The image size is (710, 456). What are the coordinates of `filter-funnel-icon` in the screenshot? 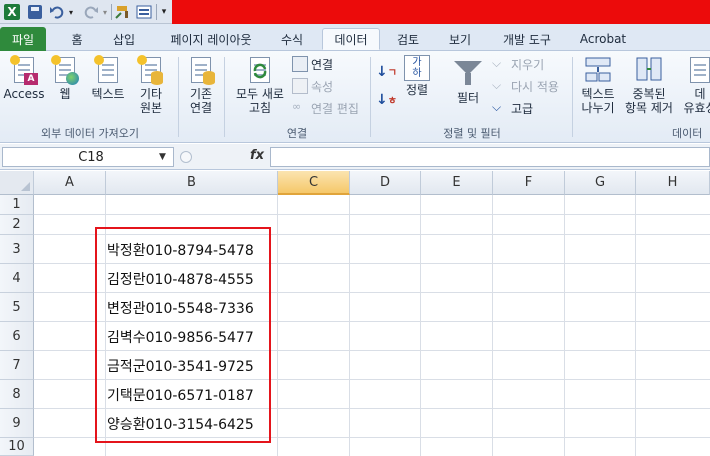 It's located at (468, 74).